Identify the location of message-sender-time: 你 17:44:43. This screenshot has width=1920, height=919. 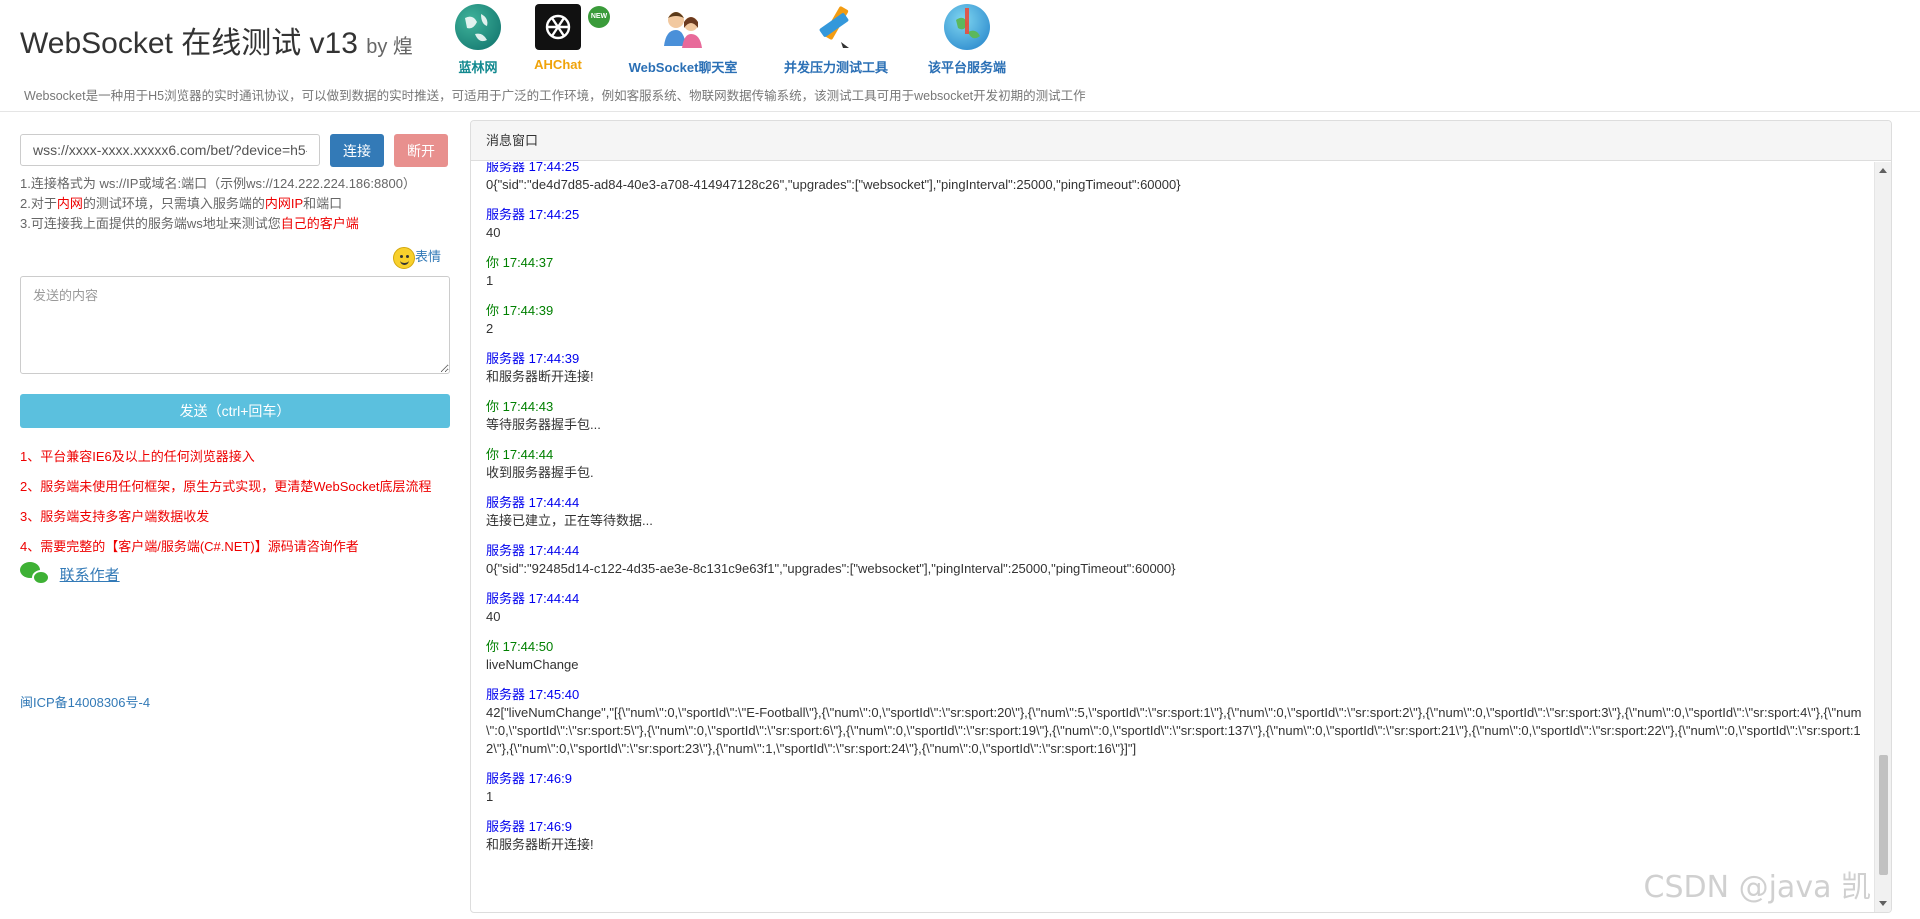
(520, 406).